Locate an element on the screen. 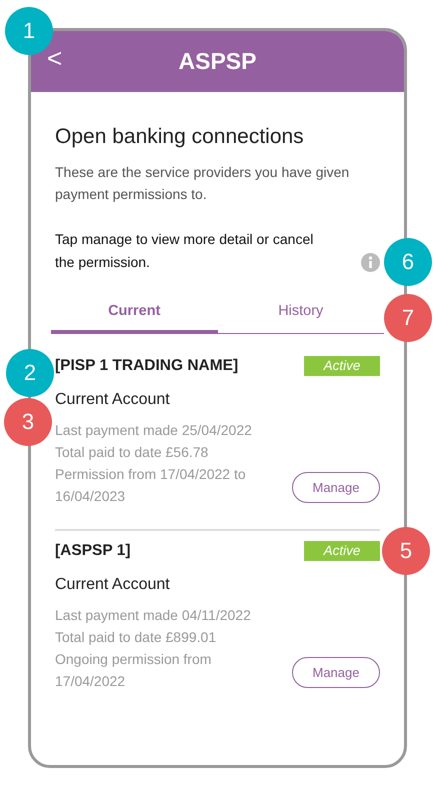 The image size is (435, 797). detail-text: Last payment made 04/11/2022 is located at coordinates (153, 615).